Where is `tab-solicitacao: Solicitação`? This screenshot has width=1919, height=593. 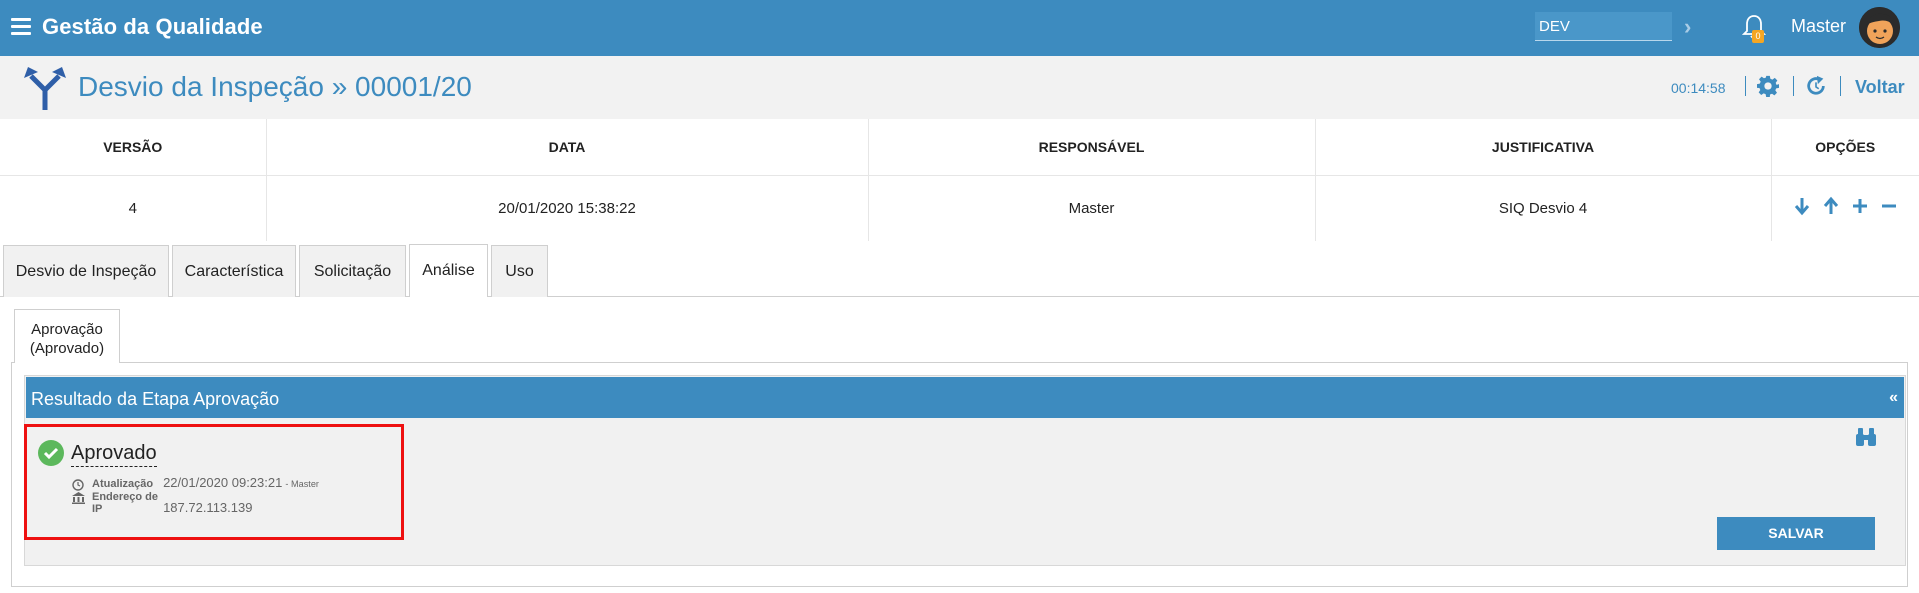 tab-solicitacao: Solicitação is located at coordinates (352, 271).